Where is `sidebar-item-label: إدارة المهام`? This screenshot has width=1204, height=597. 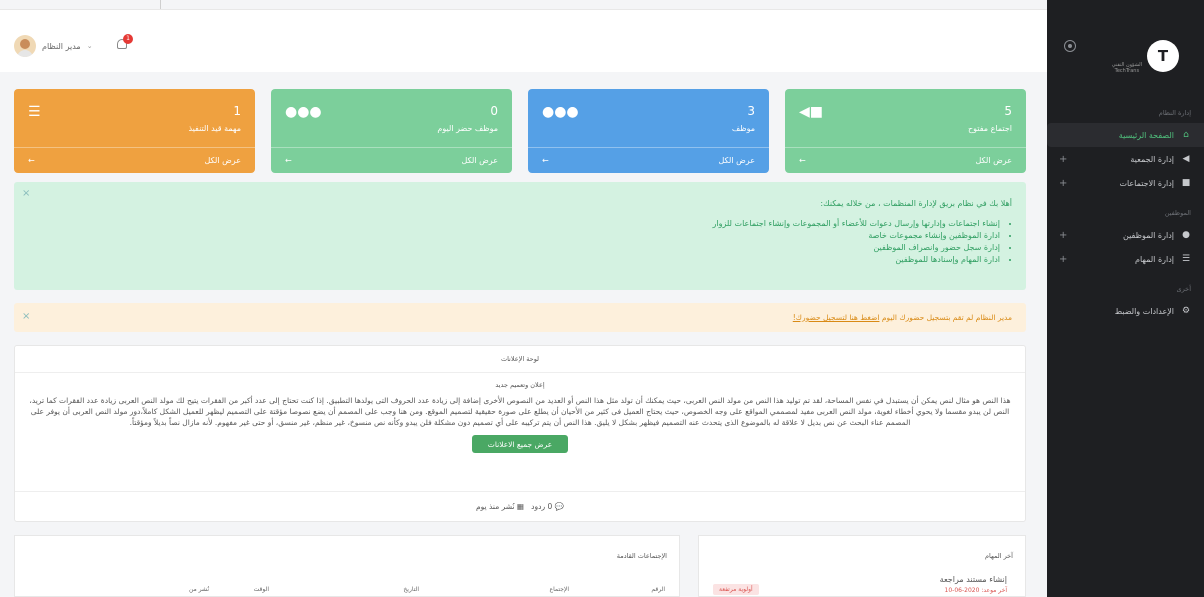 sidebar-item-label: إدارة المهام is located at coordinates (1154, 259).